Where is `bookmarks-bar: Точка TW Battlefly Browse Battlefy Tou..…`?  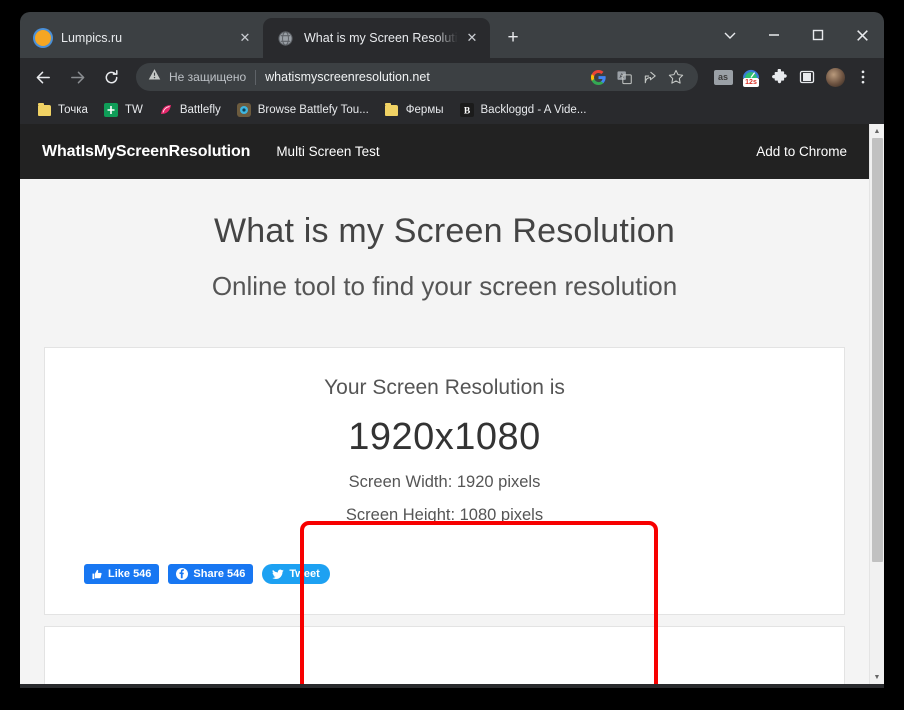
bookmarks-bar: Точка TW Battlefly Browse Battlefy Tou..… is located at coordinates (452, 110).